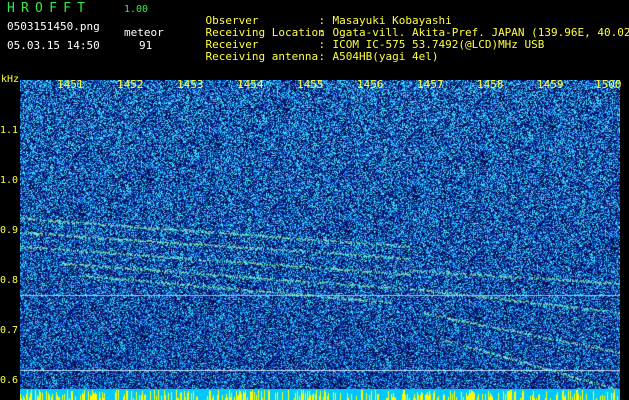 Image resolution: width=629 pixels, height=400 pixels. What do you see at coordinates (310, 84) in the screenshot?
I see `x-tick-label: 1455` at bounding box center [310, 84].